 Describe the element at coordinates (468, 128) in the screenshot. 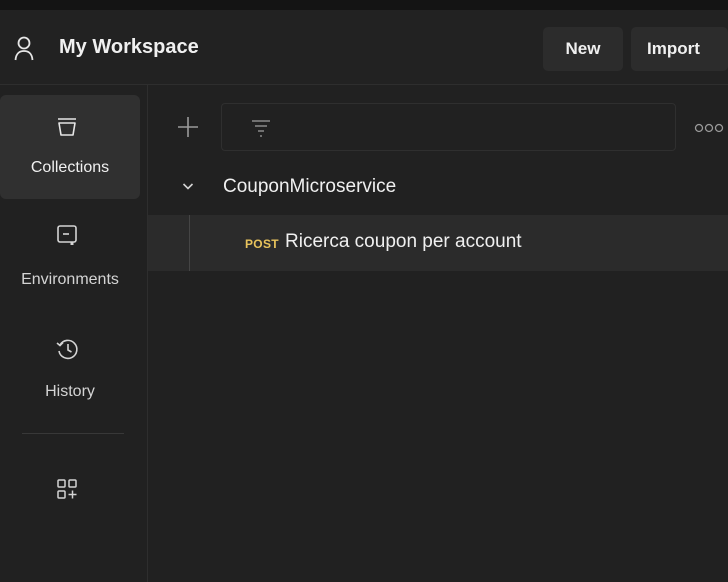

I see `search-input` at that location.